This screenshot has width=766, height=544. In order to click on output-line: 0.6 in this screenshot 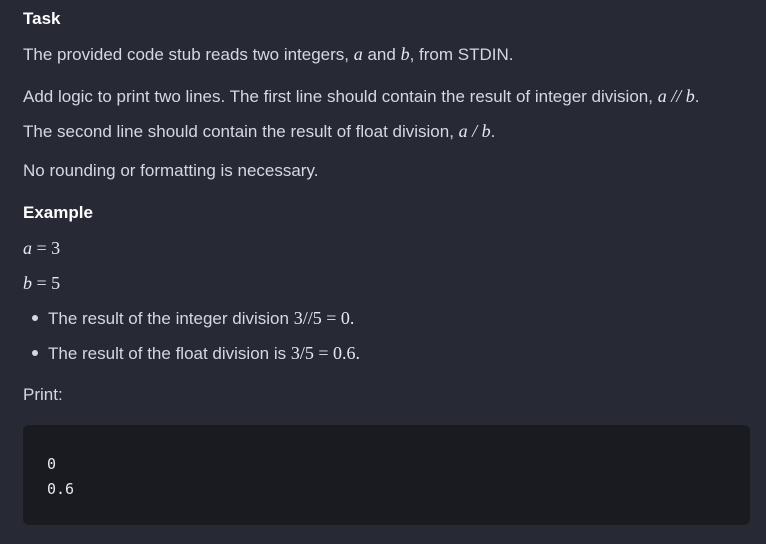, I will do `click(61, 489)`.